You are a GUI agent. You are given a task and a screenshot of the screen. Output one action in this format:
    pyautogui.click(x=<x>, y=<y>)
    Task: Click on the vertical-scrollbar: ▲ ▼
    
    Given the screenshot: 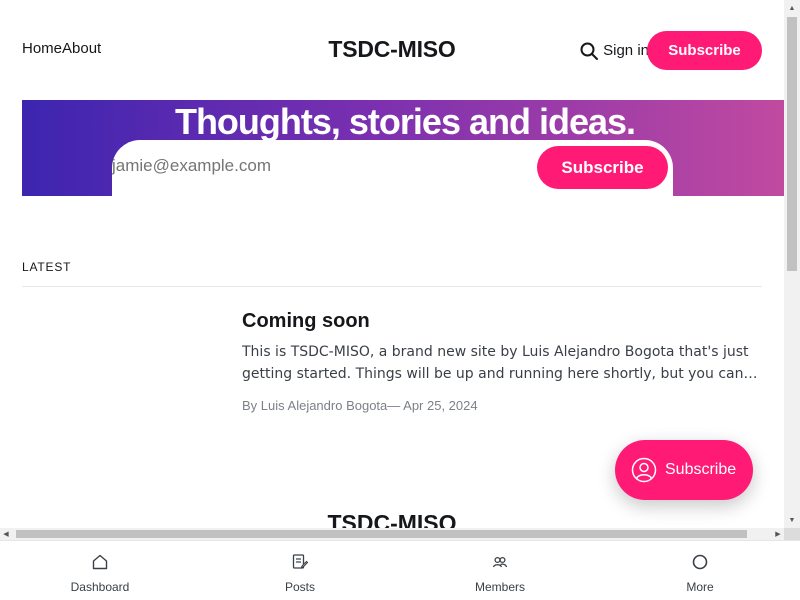 What is the action you would take?
    pyautogui.click(x=792, y=264)
    